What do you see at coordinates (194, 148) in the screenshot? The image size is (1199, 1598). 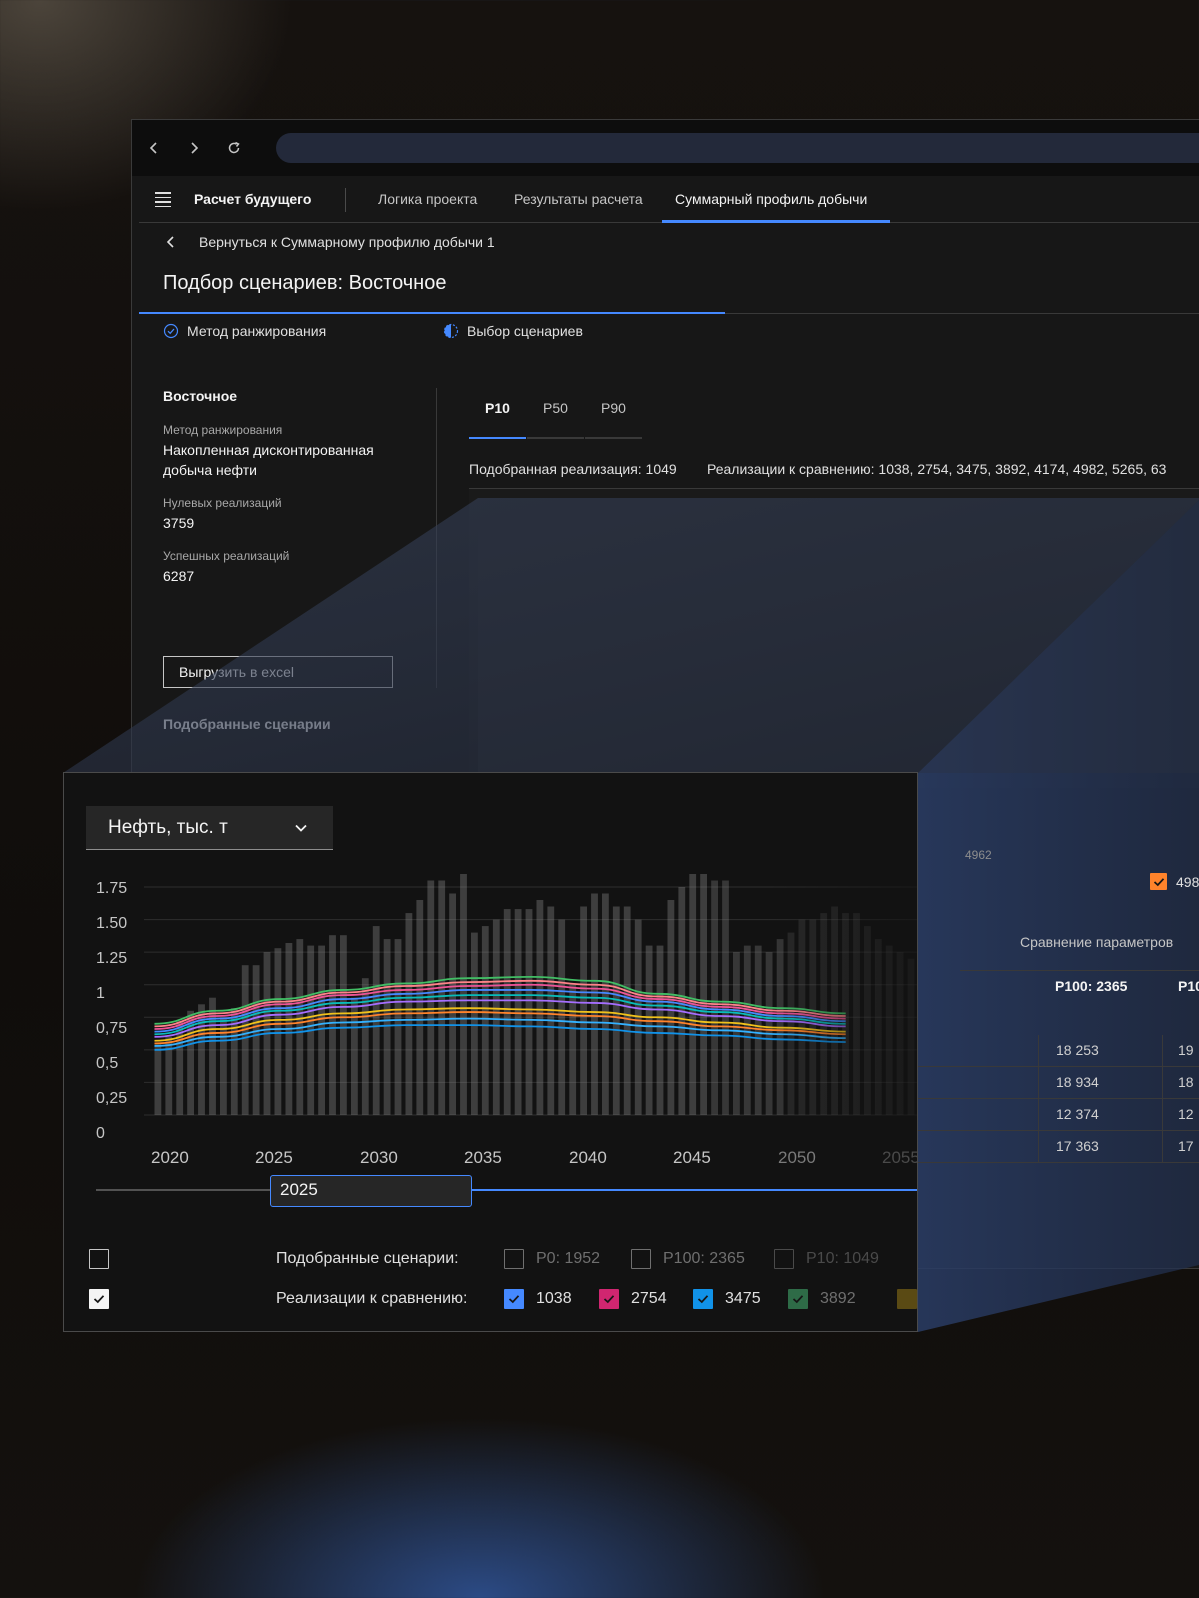 I see `forward-arrow-icon` at bounding box center [194, 148].